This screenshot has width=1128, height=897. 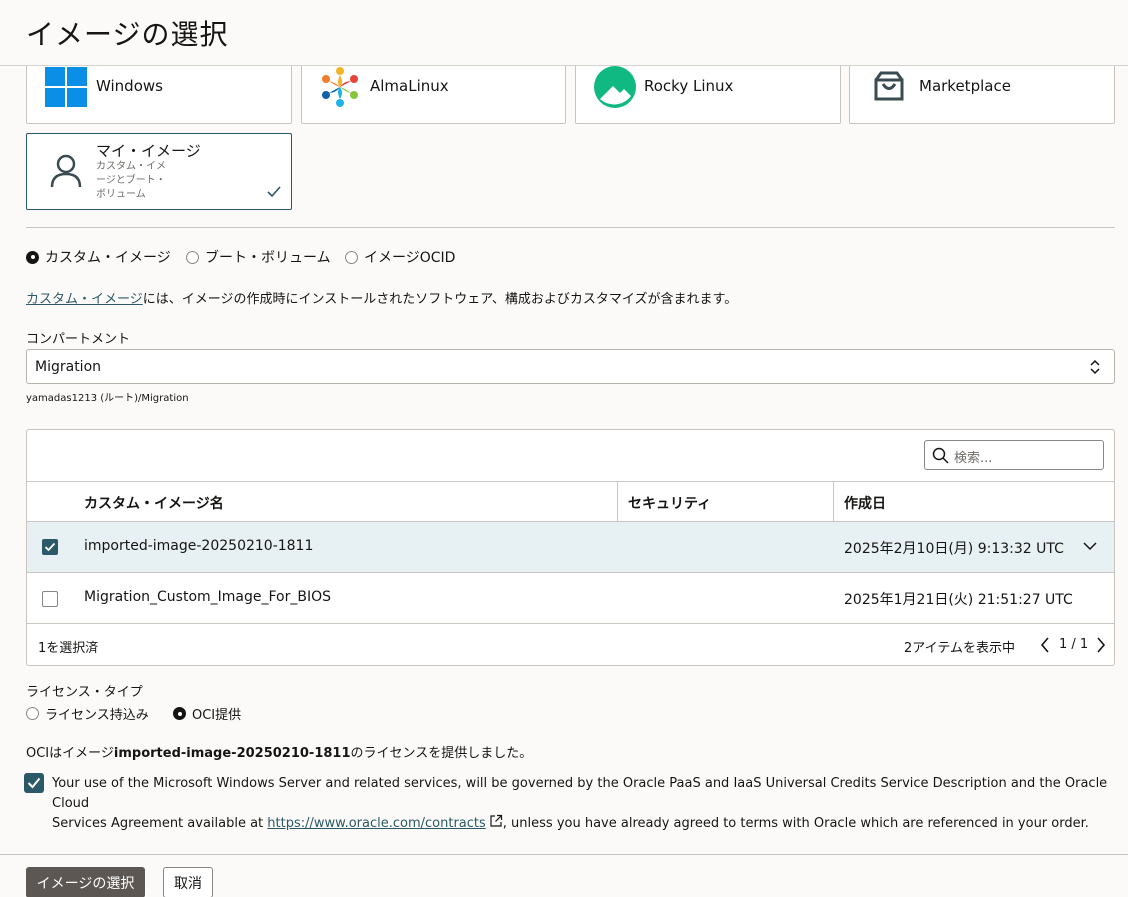 I want to click on column-header-name: カスタム・イメージ名, so click(x=154, y=503).